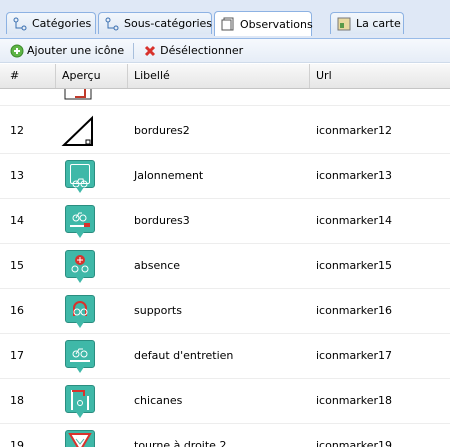  What do you see at coordinates (225, 311) in the screenshot?
I see `table-row: 16 supports iconmarker16` at bounding box center [225, 311].